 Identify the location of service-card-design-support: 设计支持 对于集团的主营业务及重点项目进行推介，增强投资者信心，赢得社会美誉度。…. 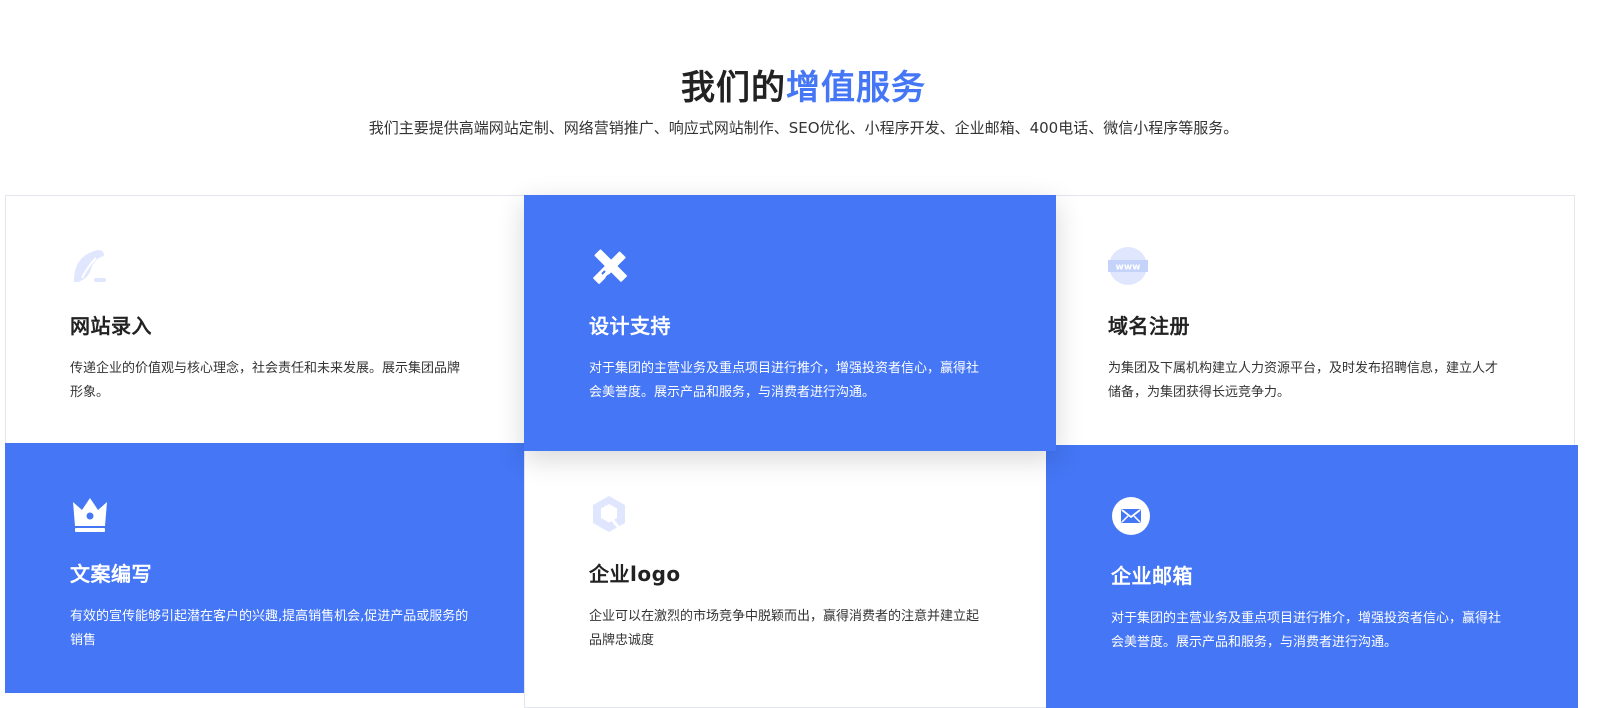
(790, 323).